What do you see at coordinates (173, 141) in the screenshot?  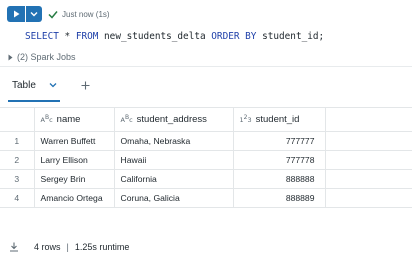 I see `cell-student-address: Omaha, Nebraska` at bounding box center [173, 141].